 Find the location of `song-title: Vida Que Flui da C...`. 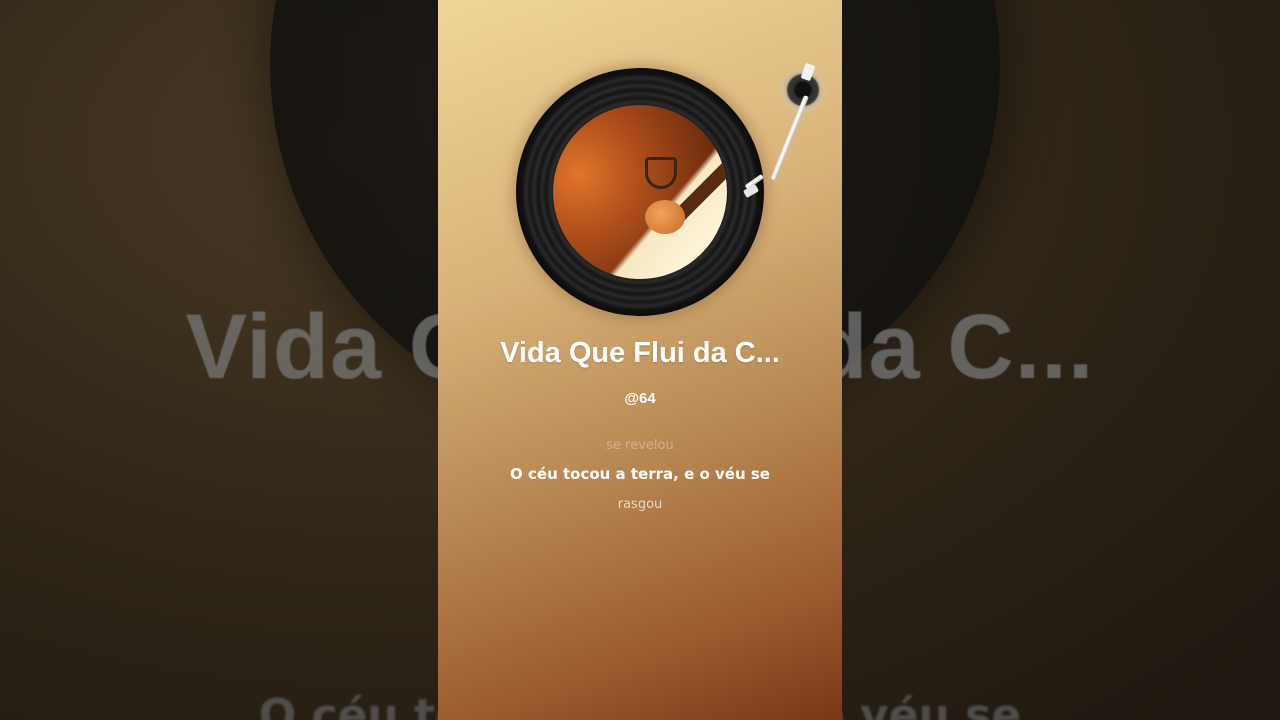

song-title: Vida Que Flui da C... is located at coordinates (640, 353).